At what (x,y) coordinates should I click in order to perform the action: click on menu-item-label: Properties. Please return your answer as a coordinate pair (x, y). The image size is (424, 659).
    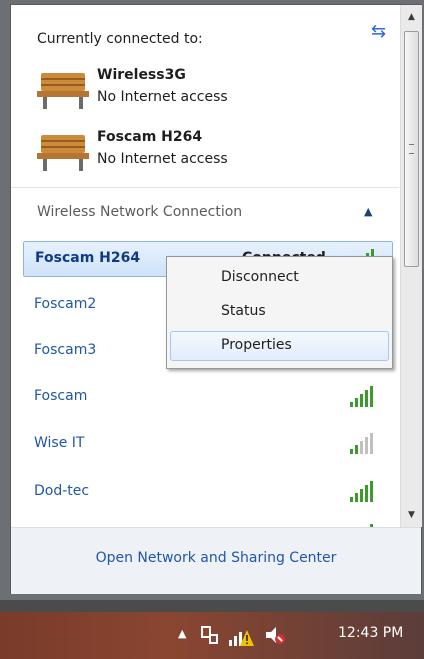
    Looking at the image, I should click on (256, 345).